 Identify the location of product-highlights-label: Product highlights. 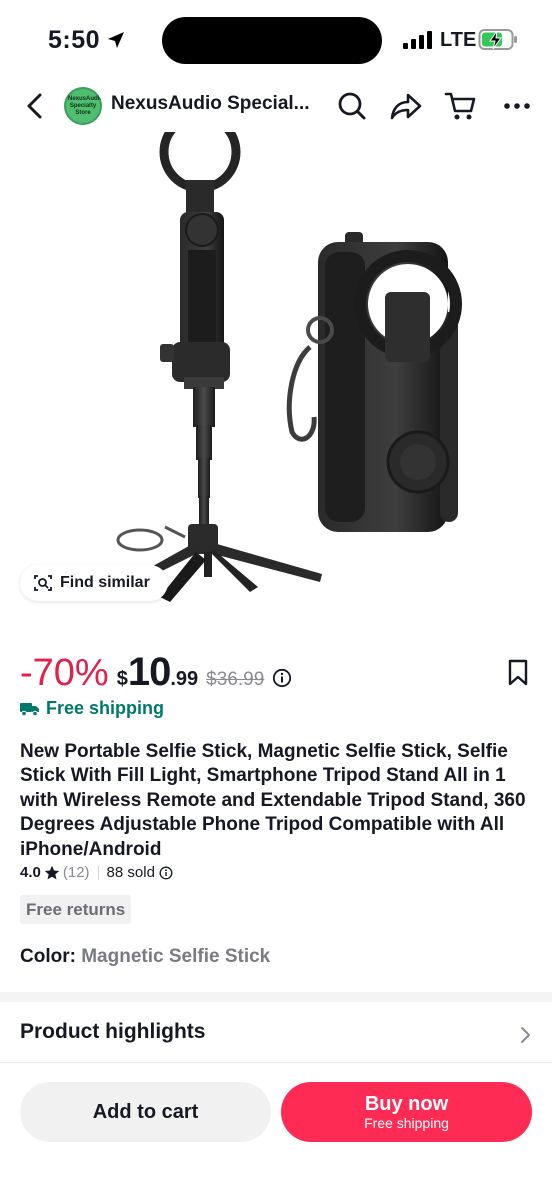
(113, 1031).